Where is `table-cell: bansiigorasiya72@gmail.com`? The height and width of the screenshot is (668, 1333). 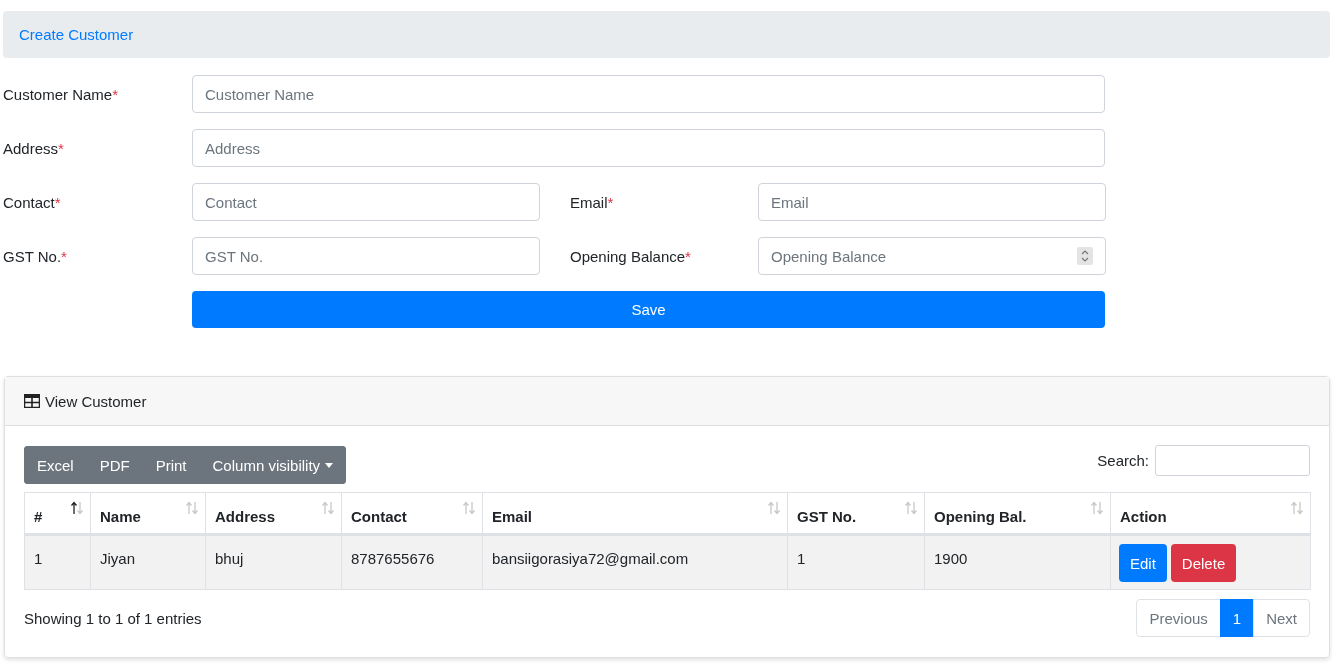
table-cell: bansiigorasiya72@gmail.com is located at coordinates (635, 562).